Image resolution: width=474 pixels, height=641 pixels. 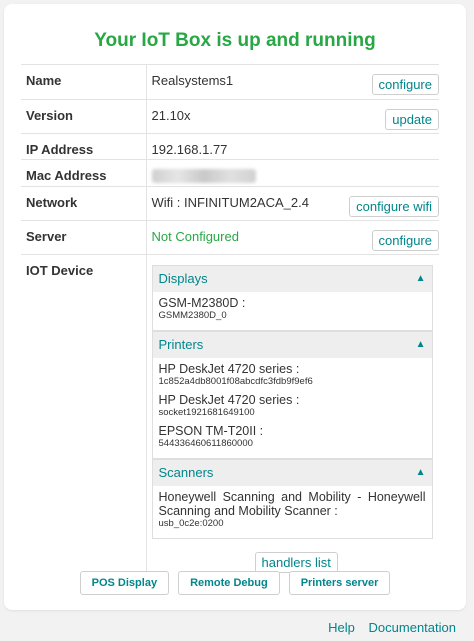 What do you see at coordinates (405, 240) in the screenshot?
I see `configure-server-button: configure` at bounding box center [405, 240].